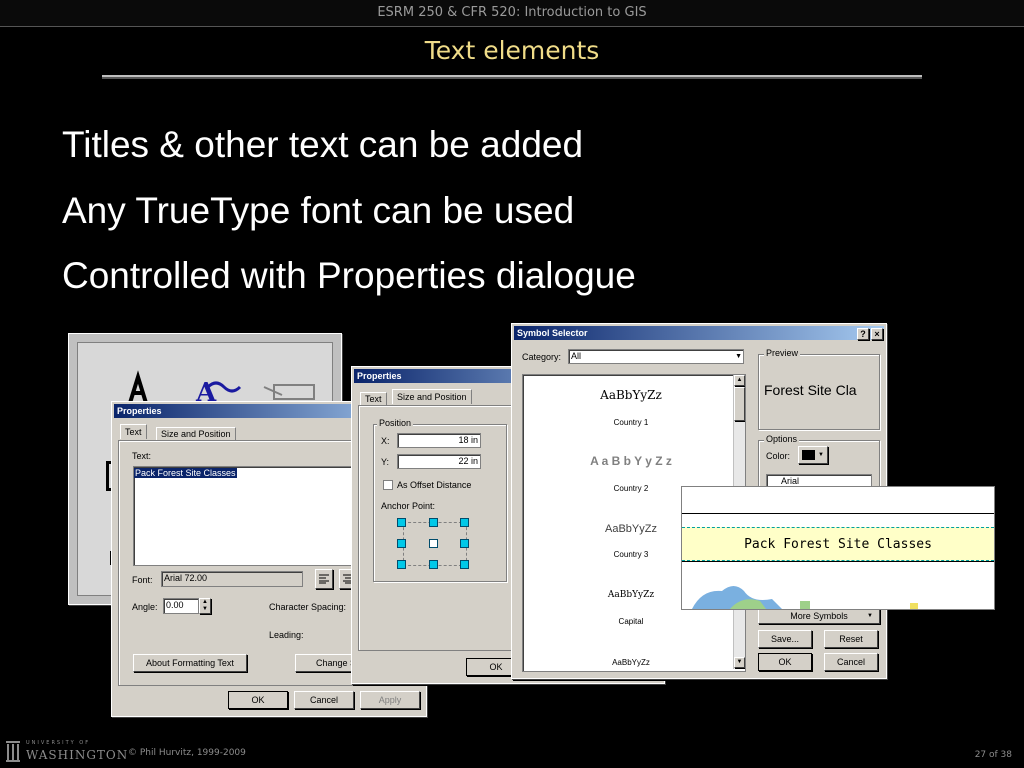 This screenshot has height=768, width=1024. Describe the element at coordinates (323, 144) in the screenshot. I see `bullet-text: Titles & other text can be added` at that location.